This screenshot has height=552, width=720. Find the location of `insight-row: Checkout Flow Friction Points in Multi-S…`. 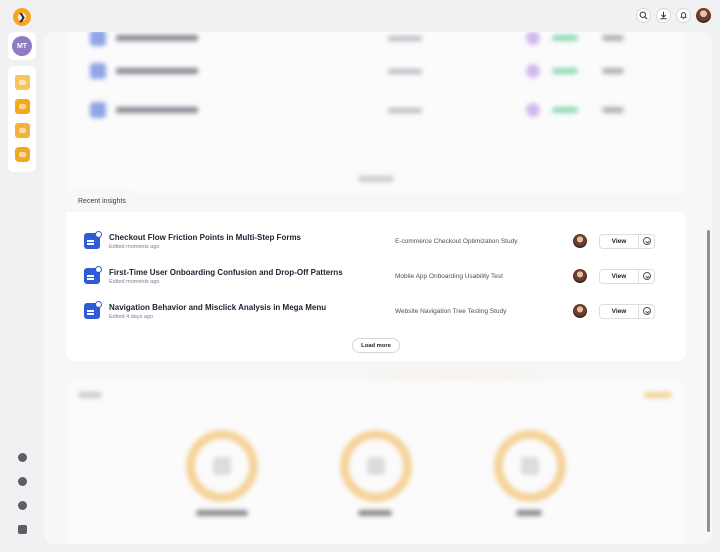

insight-row: Checkout Flow Friction Points in Multi-S… is located at coordinates (377, 241).